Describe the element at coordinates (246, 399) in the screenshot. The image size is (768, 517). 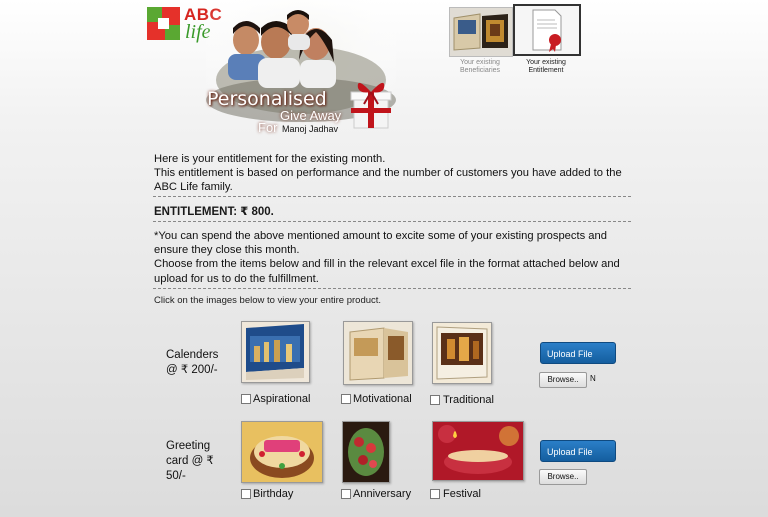
I see `aspirational-checkbox` at that location.